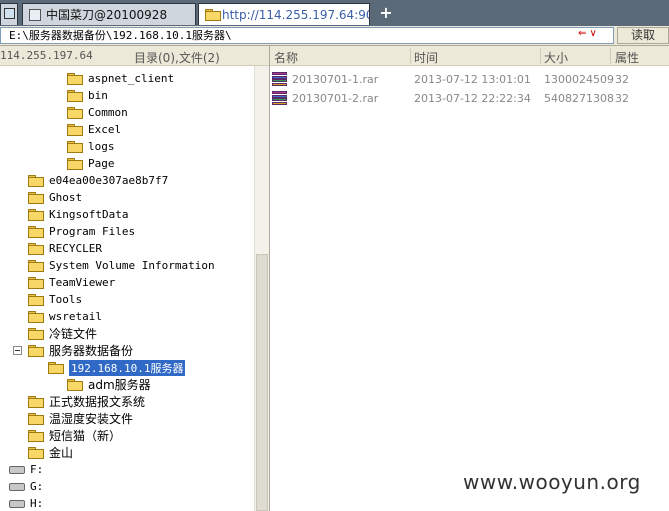  What do you see at coordinates (73, 350) in the screenshot?
I see `tree-item: 服务器数据备份` at bounding box center [73, 350].